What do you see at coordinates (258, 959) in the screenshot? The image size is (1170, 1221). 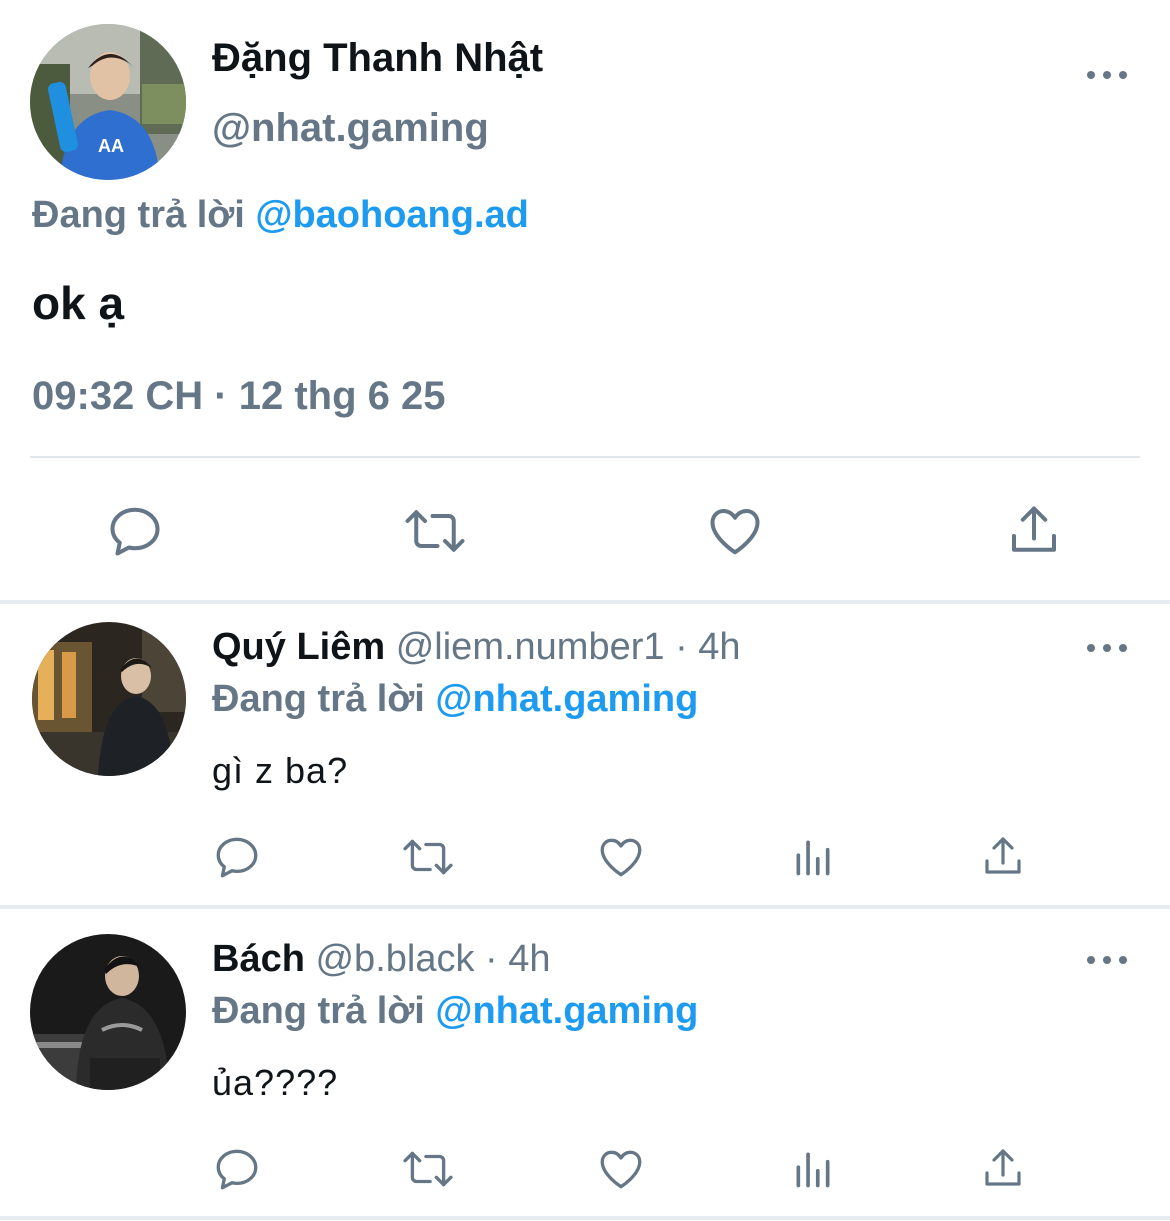 I see `reply-display-name: Bách` at bounding box center [258, 959].